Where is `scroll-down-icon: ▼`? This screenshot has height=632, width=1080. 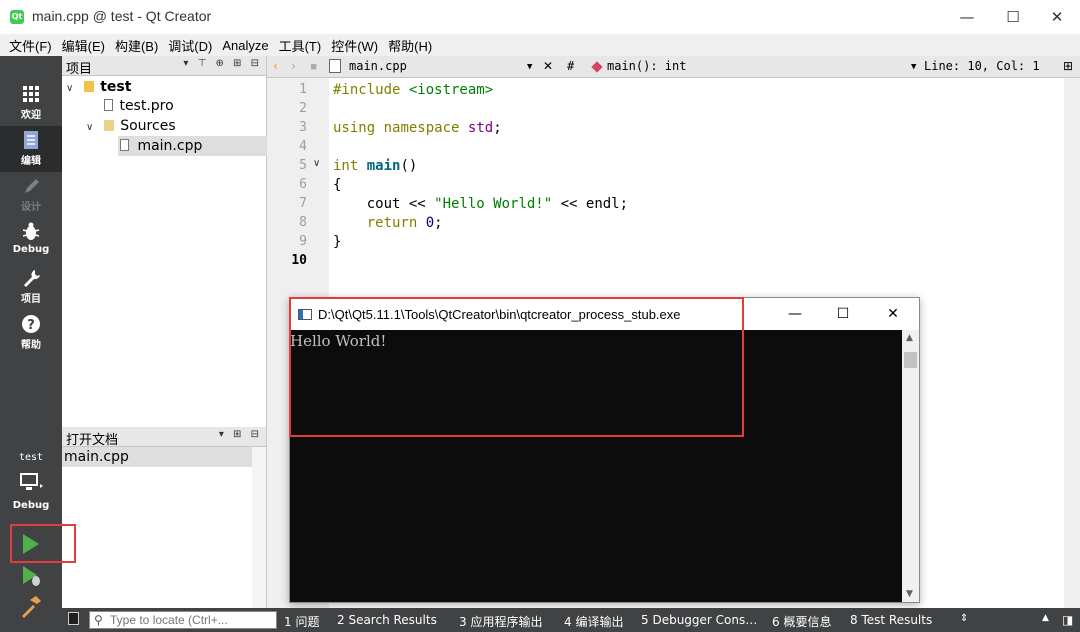
scroll-down-icon: ▼ is located at coordinates (909, 594).